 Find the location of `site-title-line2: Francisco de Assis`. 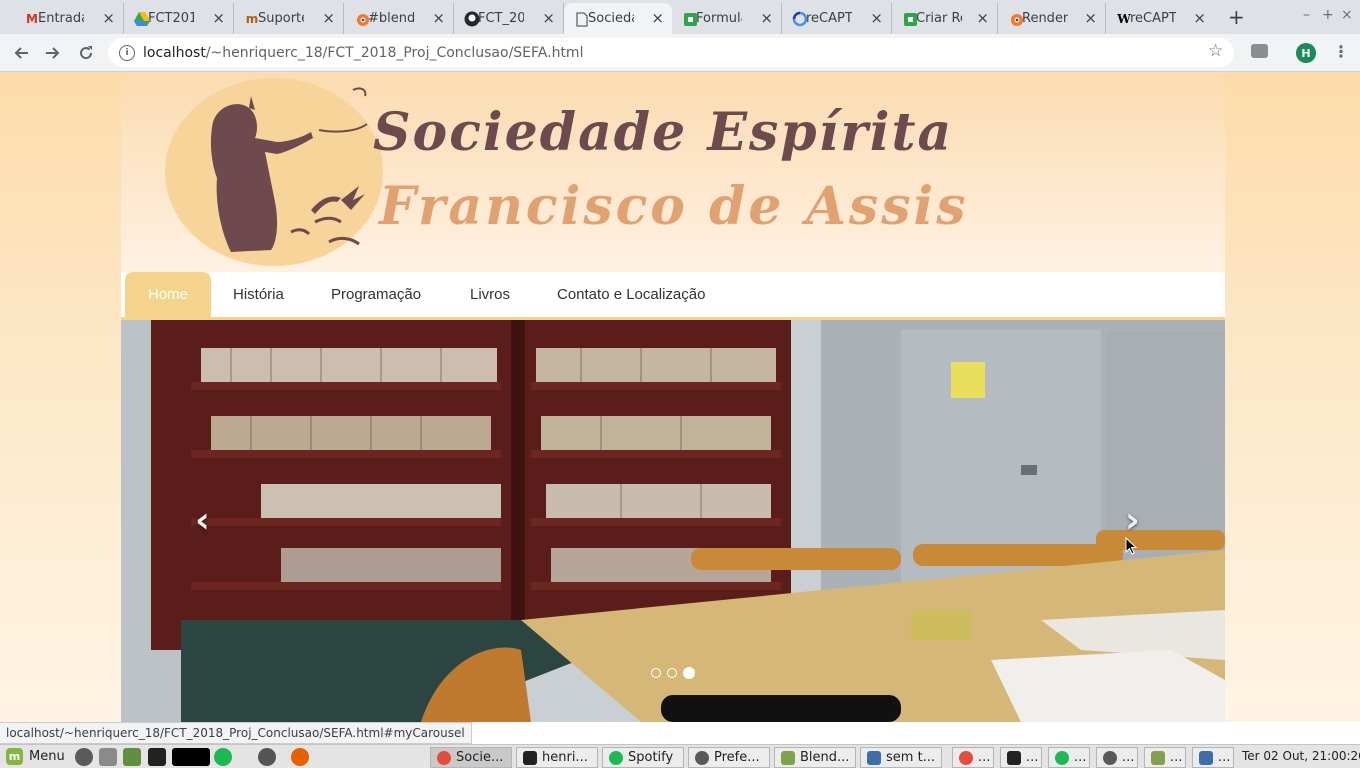

site-title-line2: Francisco de Assis is located at coordinates (674, 206).